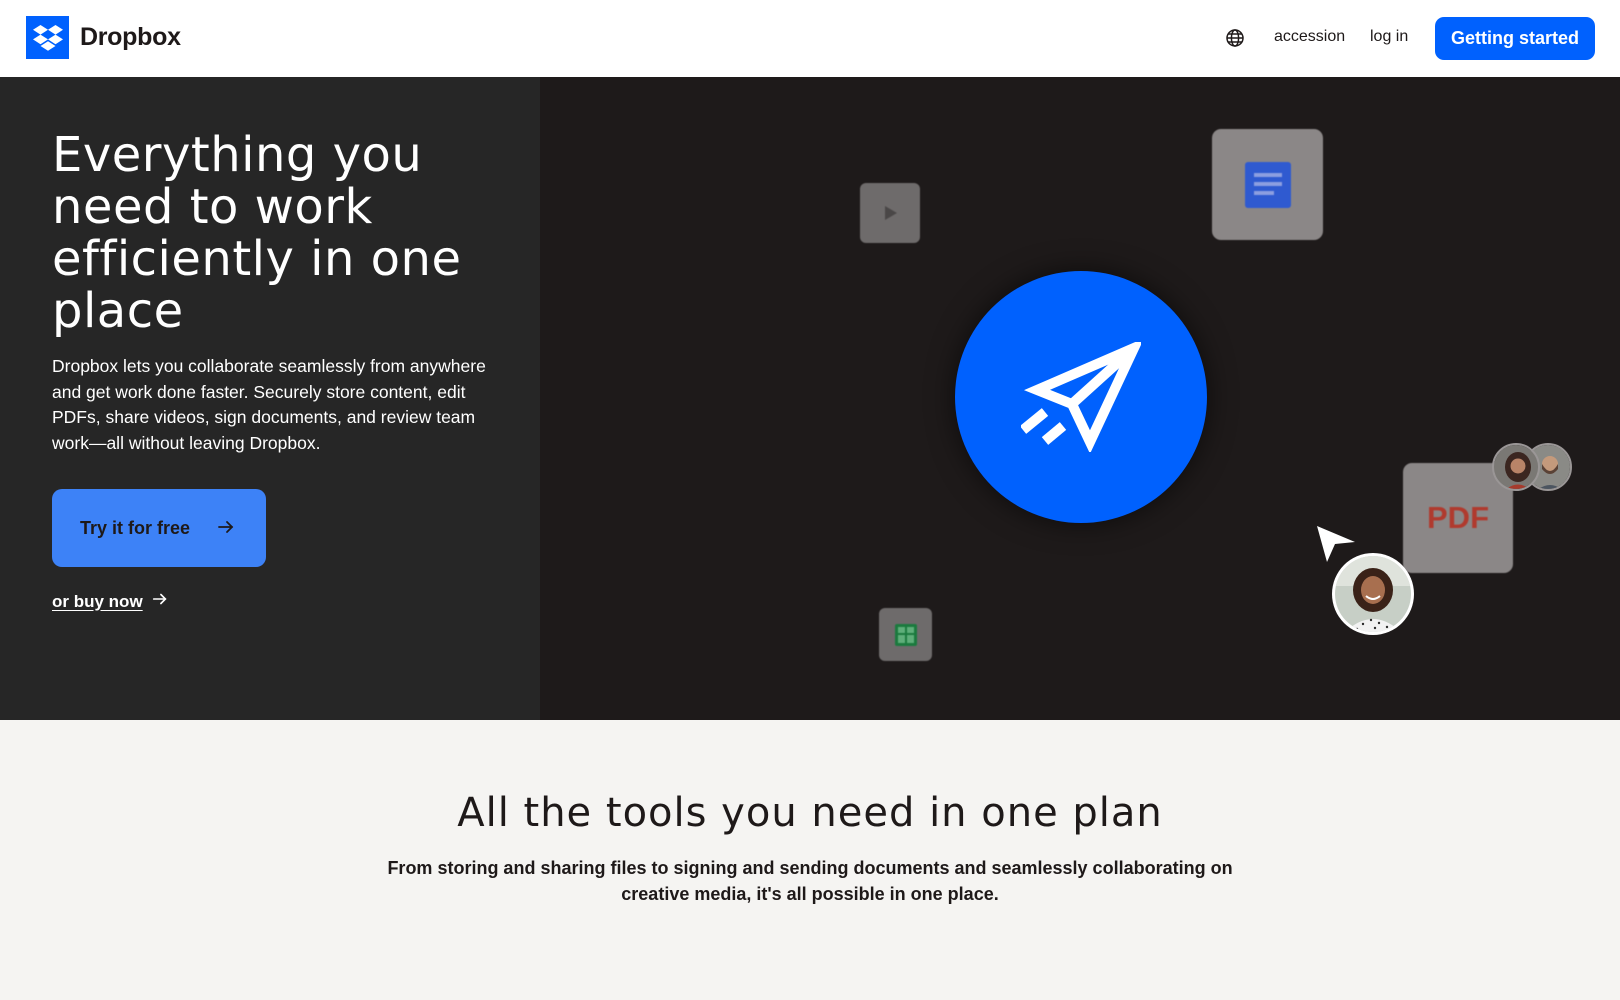 The width and height of the screenshot is (1620, 1000). I want to click on dropbox-logo: Dropbox, so click(103, 37).